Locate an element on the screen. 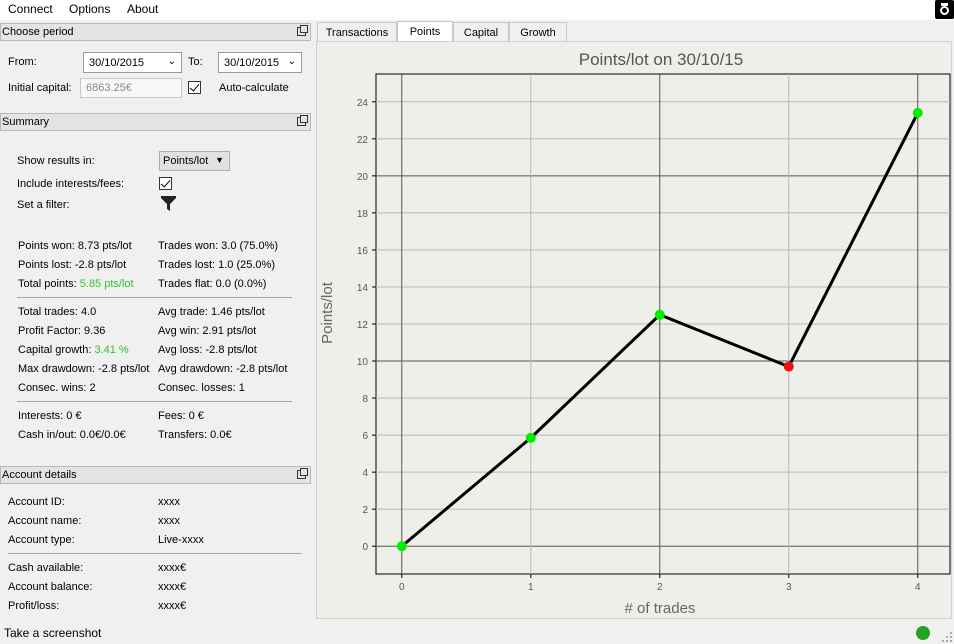 The height and width of the screenshot is (644, 954). y-tick-label: 18 is located at coordinates (363, 214).